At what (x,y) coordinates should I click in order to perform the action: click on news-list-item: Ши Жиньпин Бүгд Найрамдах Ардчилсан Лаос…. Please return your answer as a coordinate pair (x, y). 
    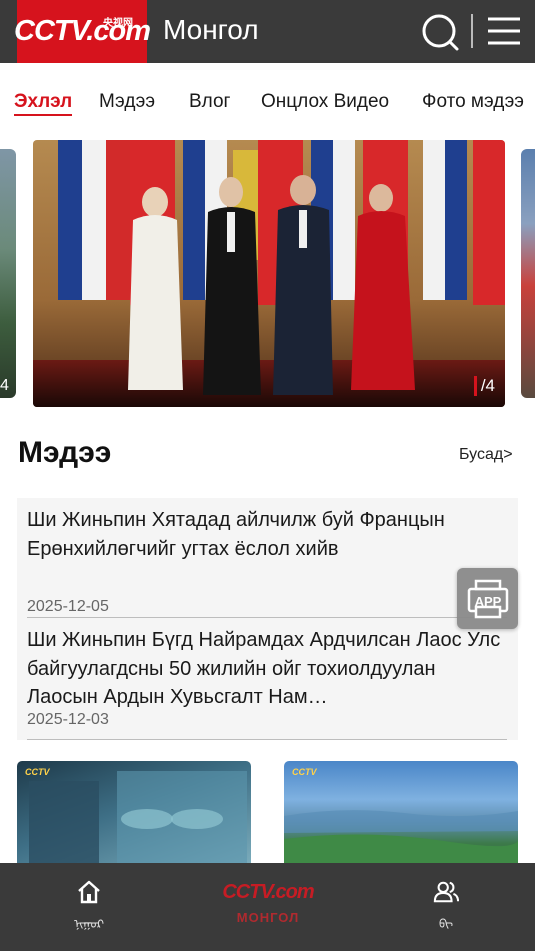
    Looking at the image, I should click on (267, 677).